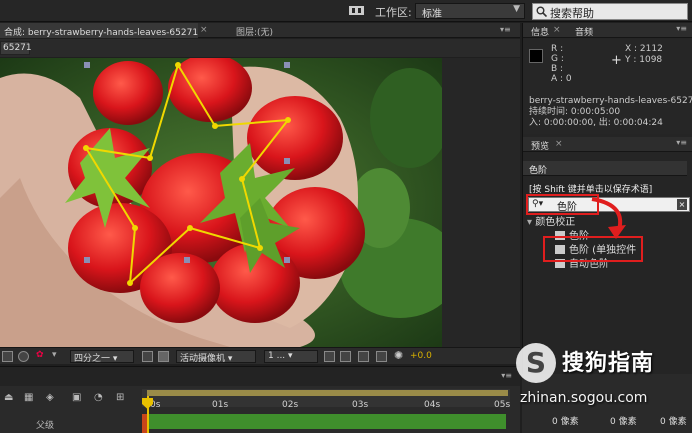 The width and height of the screenshot is (692, 433). Describe the element at coordinates (610, 11) in the screenshot. I see `help-search-input: 搜索帮助` at that location.